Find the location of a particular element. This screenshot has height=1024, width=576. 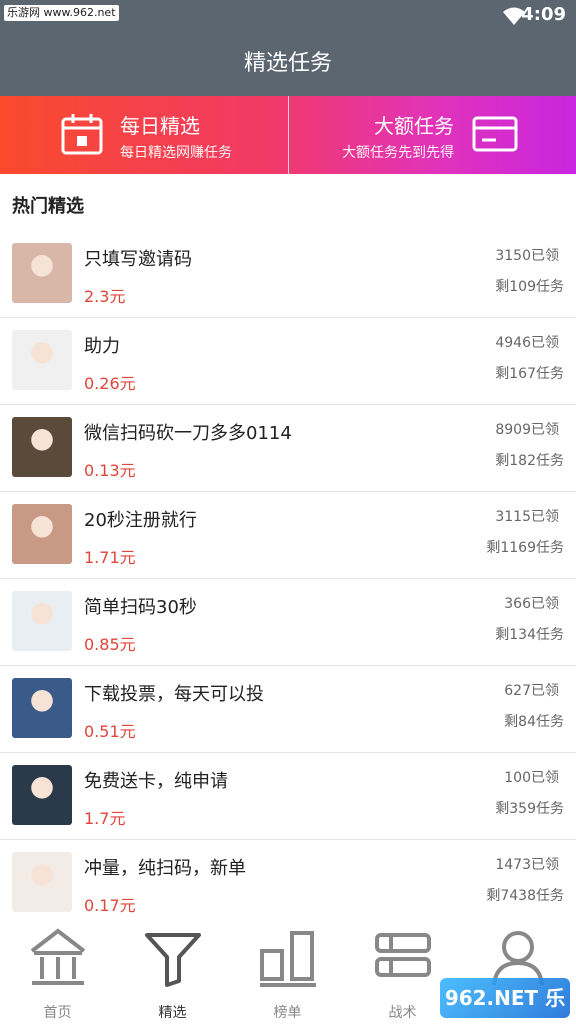

task-row: 助力 0.26元 4946已领 剩167任务 is located at coordinates (288, 361).